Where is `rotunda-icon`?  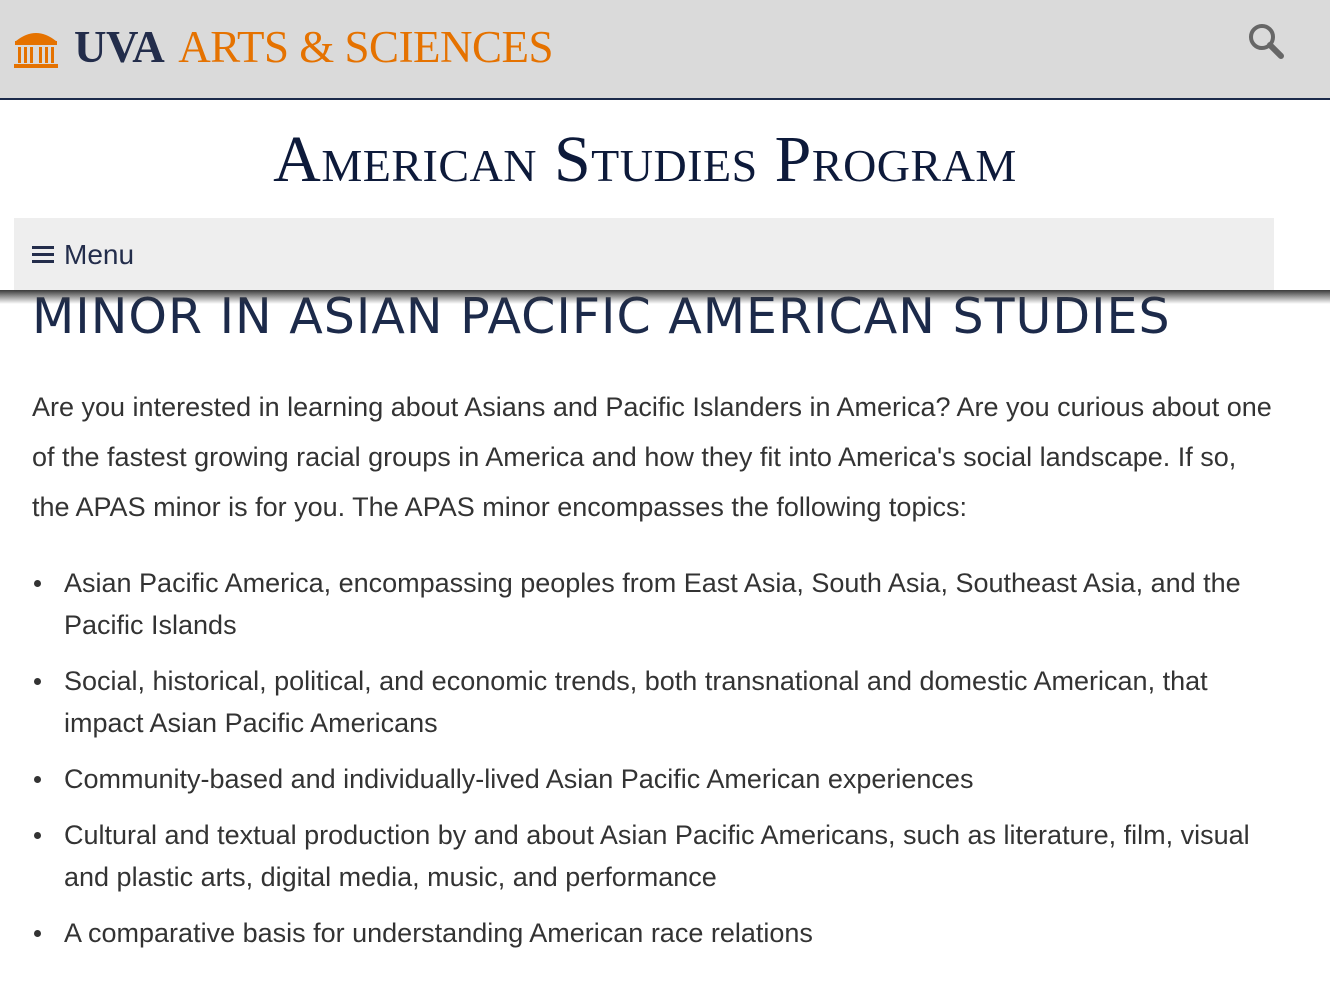 rotunda-icon is located at coordinates (36, 50).